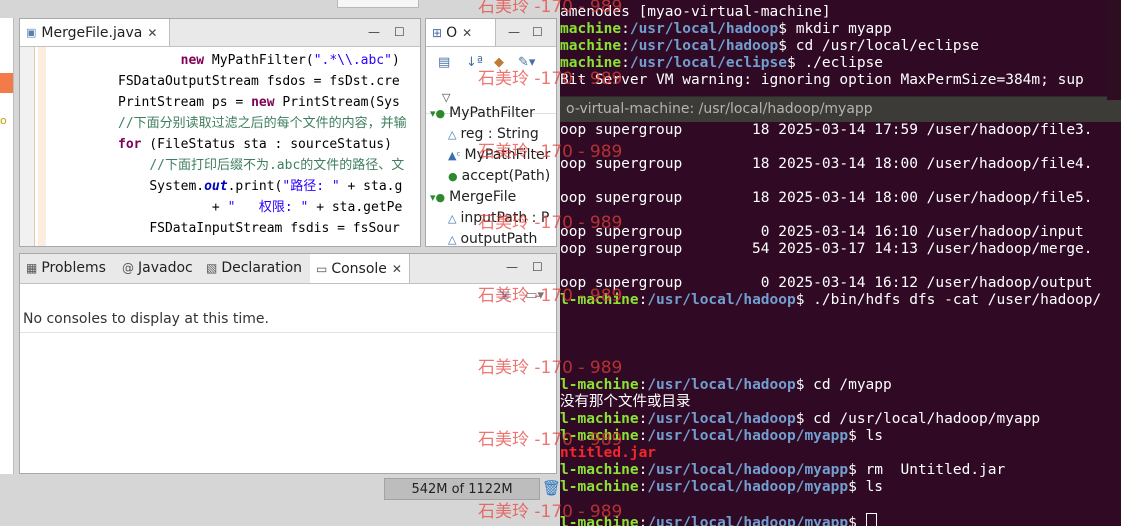 The width and height of the screenshot is (1121, 526). Describe the element at coordinates (220, 33) in the screenshot. I see `editor-tabbar: ▣ MergeFile.java ✕ — ☐` at that location.